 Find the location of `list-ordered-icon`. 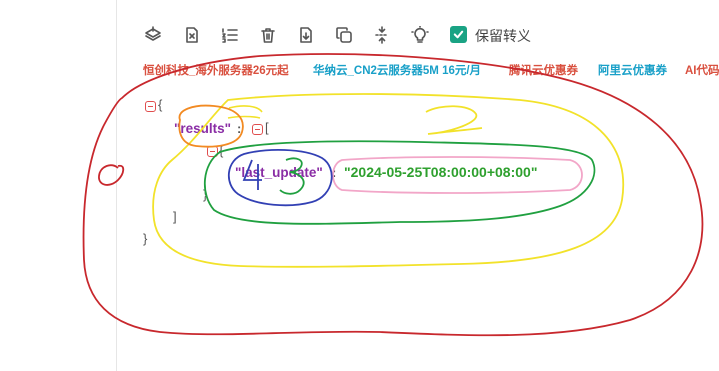

list-ordered-icon is located at coordinates (230, 35).